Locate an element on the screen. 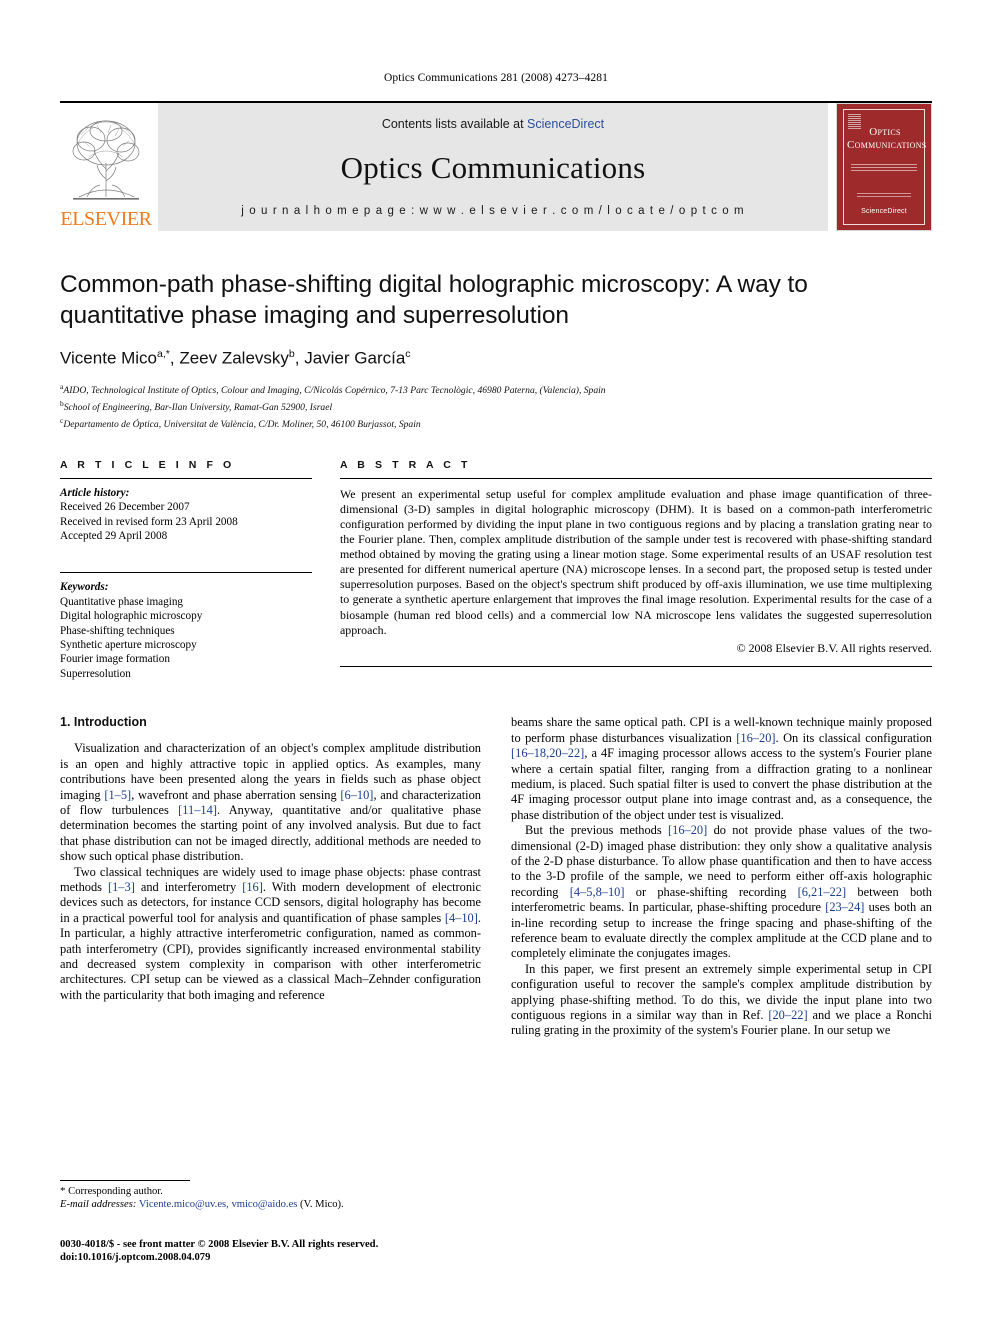 The width and height of the screenshot is (992, 1323). cover-footer: ScienceDirect is located at coordinates (884, 205).